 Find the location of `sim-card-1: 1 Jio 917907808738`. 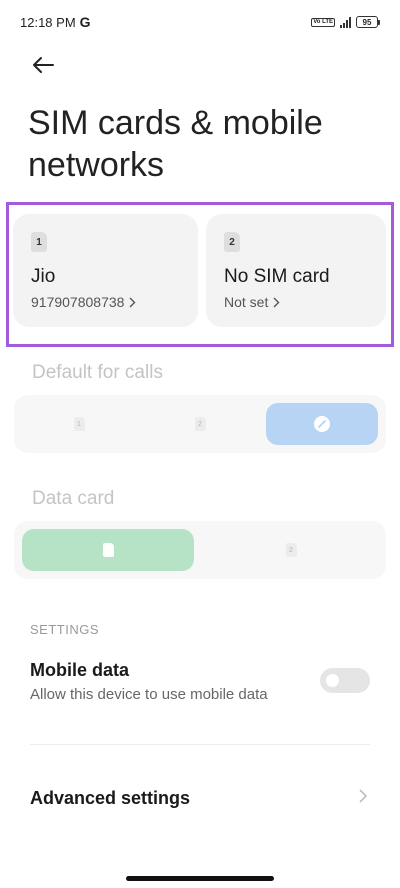

sim-card-1: 1 Jio 917907808738 is located at coordinates (105, 270).